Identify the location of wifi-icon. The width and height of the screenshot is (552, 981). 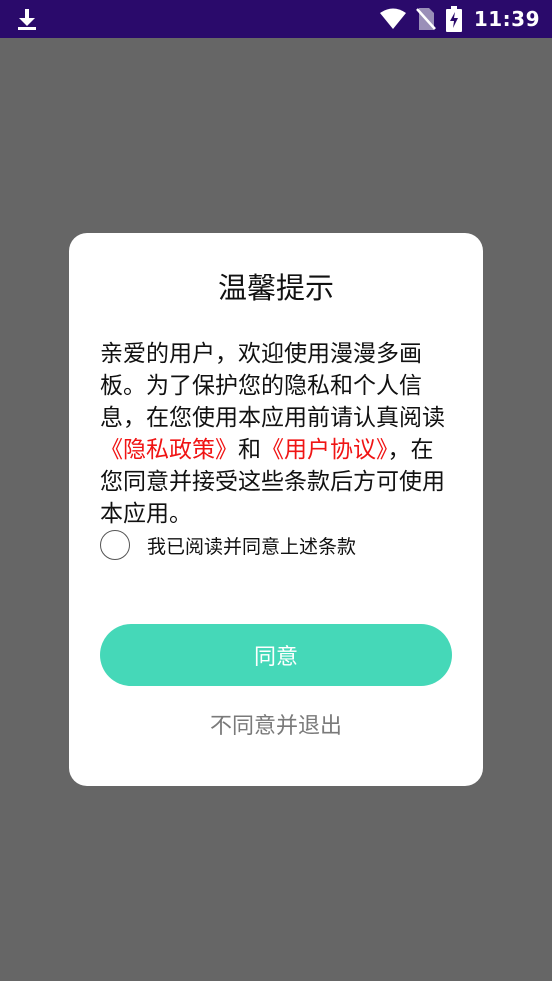
(392, 18).